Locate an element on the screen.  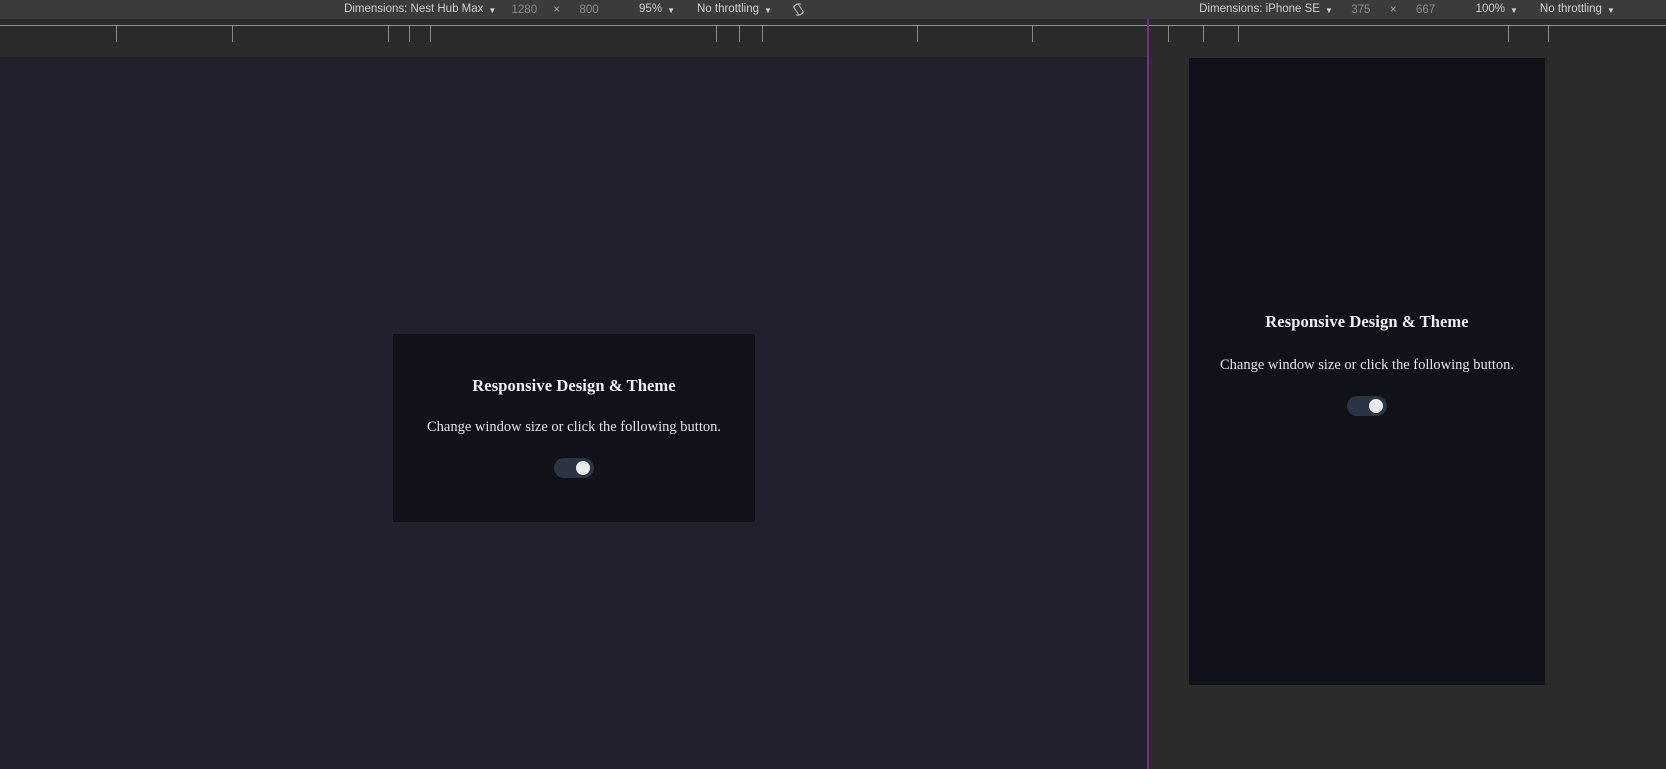
throttling-selector-right-label: No throttling is located at coordinates (1570, 9).